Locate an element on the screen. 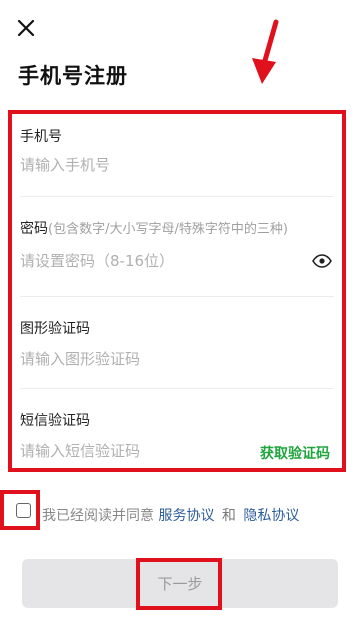 This screenshot has height=617, width=360. sms-field-group: 短信验证码 获取验证码 is located at coordinates (177, 440).